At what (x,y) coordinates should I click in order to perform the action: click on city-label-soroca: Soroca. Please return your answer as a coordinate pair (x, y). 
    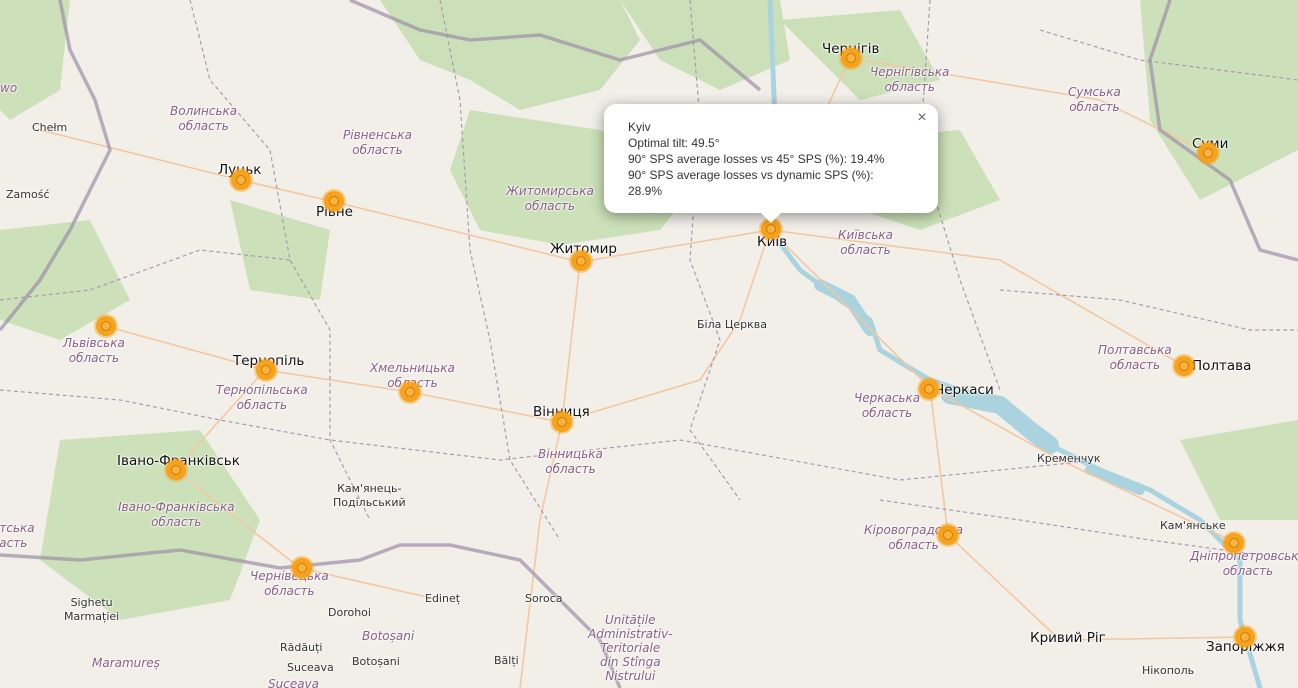
    Looking at the image, I should click on (544, 598).